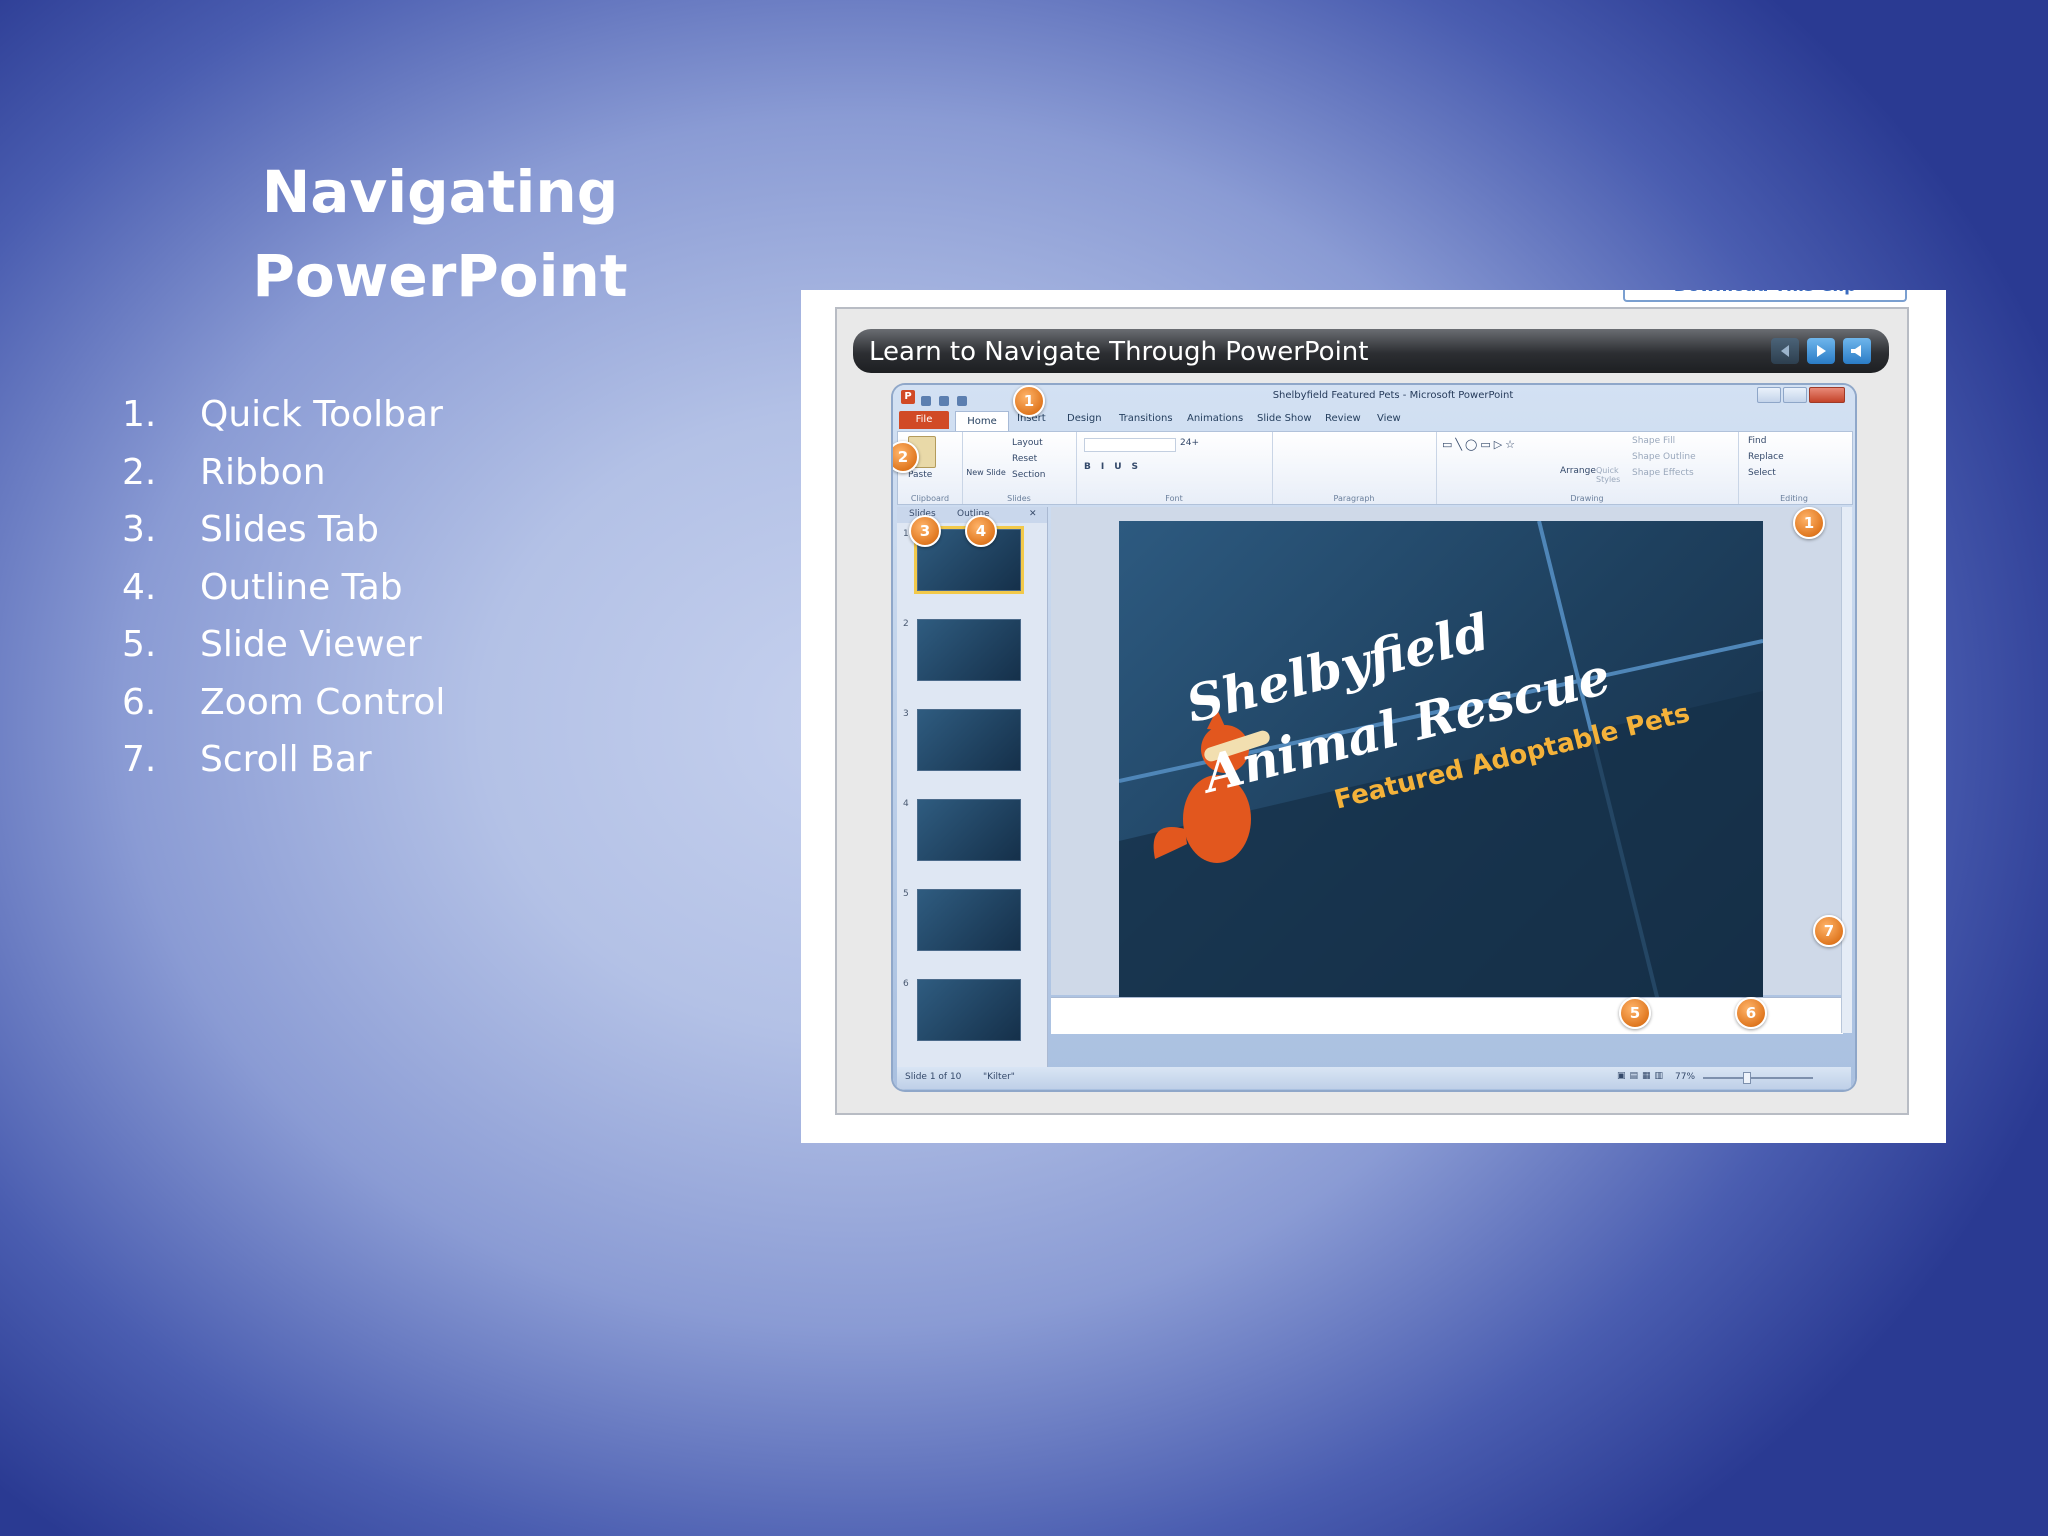  Describe the element at coordinates (139, 415) in the screenshot. I see `list-number: 1.` at that location.